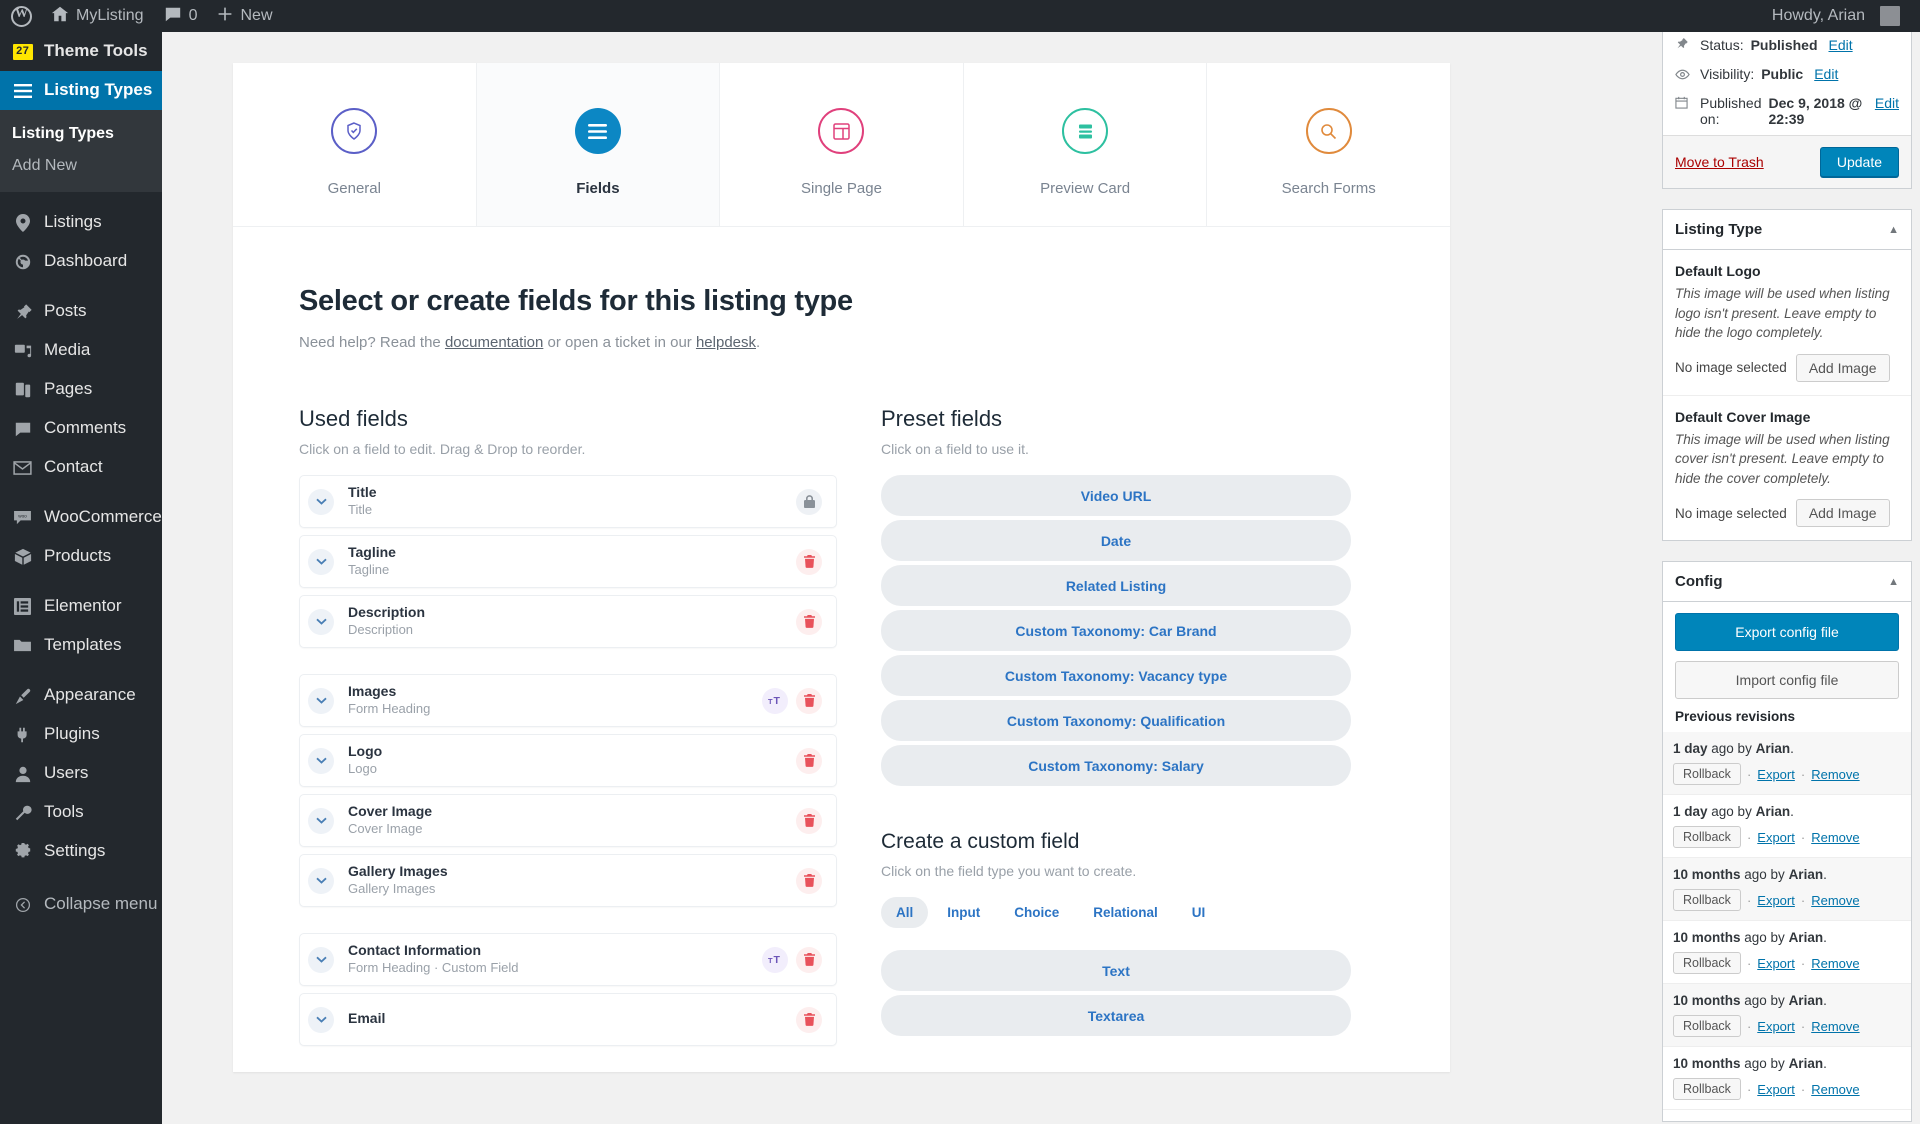 This screenshot has height=1124, width=1920. What do you see at coordinates (1826, 74) in the screenshot?
I see `visibility-edit-link: Edit` at bounding box center [1826, 74].